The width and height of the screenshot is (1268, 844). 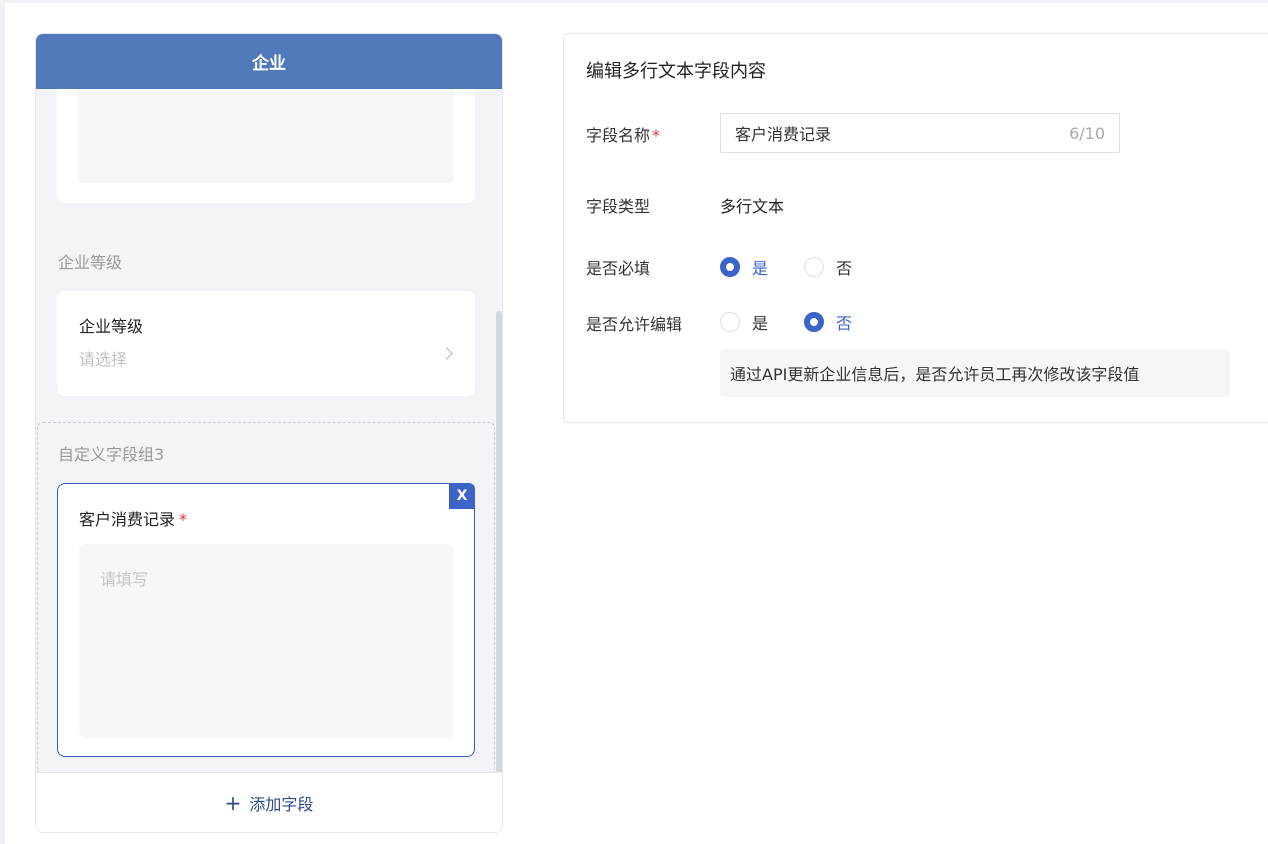 I want to click on editable-label: 是否允许编辑, so click(x=634, y=324).